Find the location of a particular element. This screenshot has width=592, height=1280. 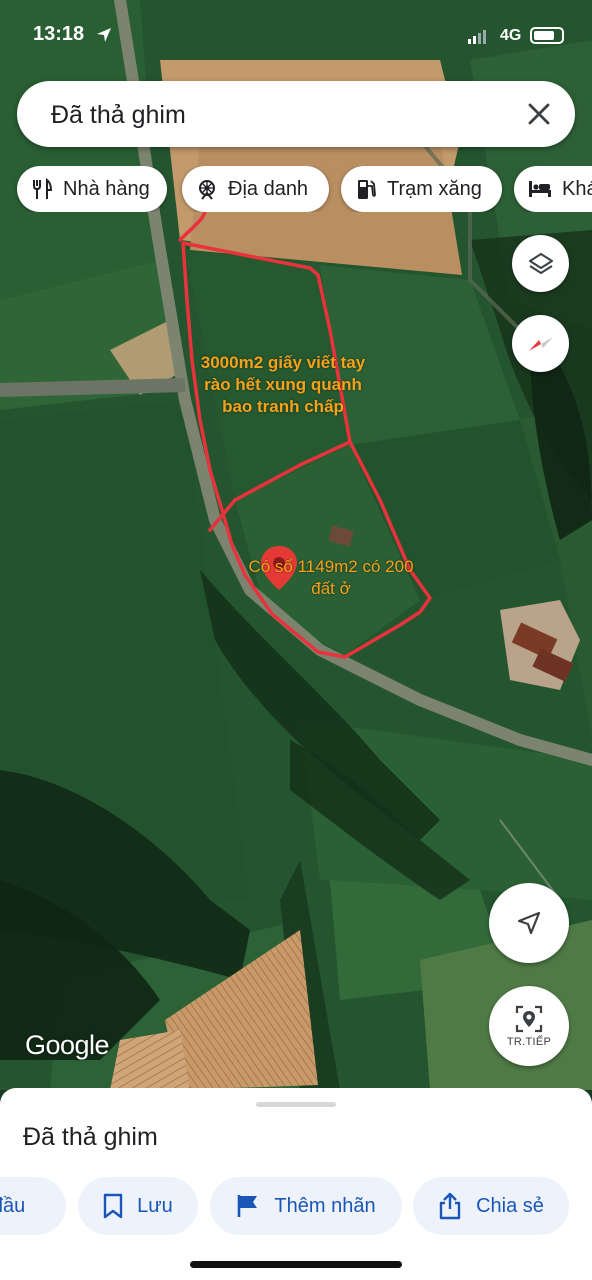

action-label: Lưu is located at coordinates (155, 1205).